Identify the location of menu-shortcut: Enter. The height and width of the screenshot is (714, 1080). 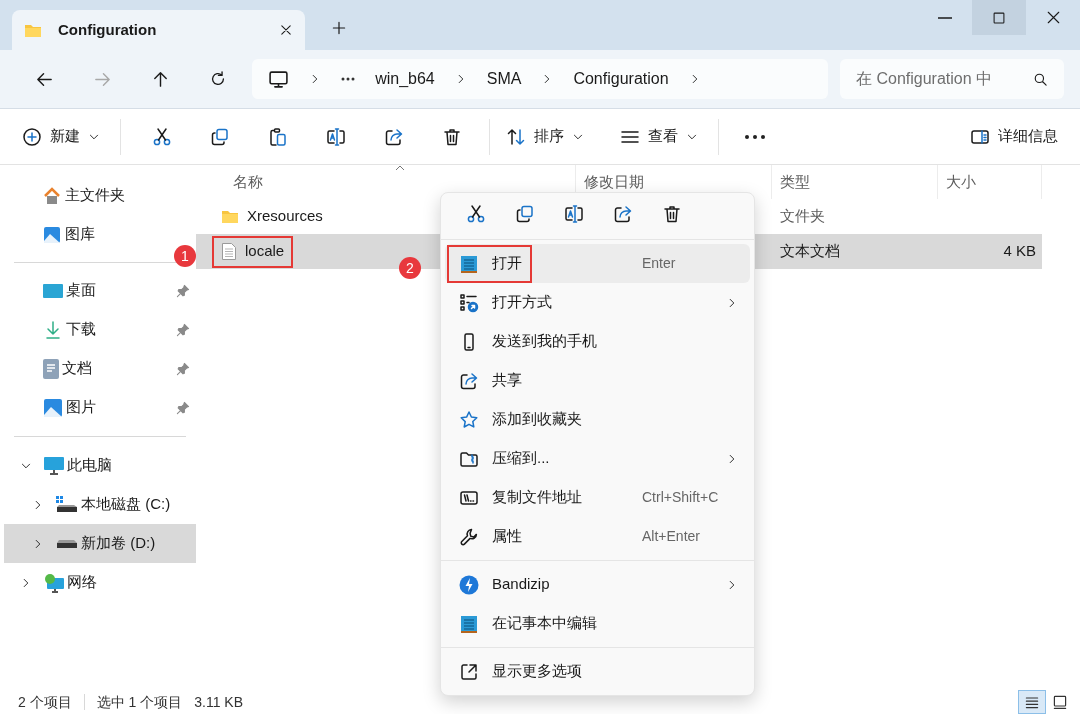
(659, 263).